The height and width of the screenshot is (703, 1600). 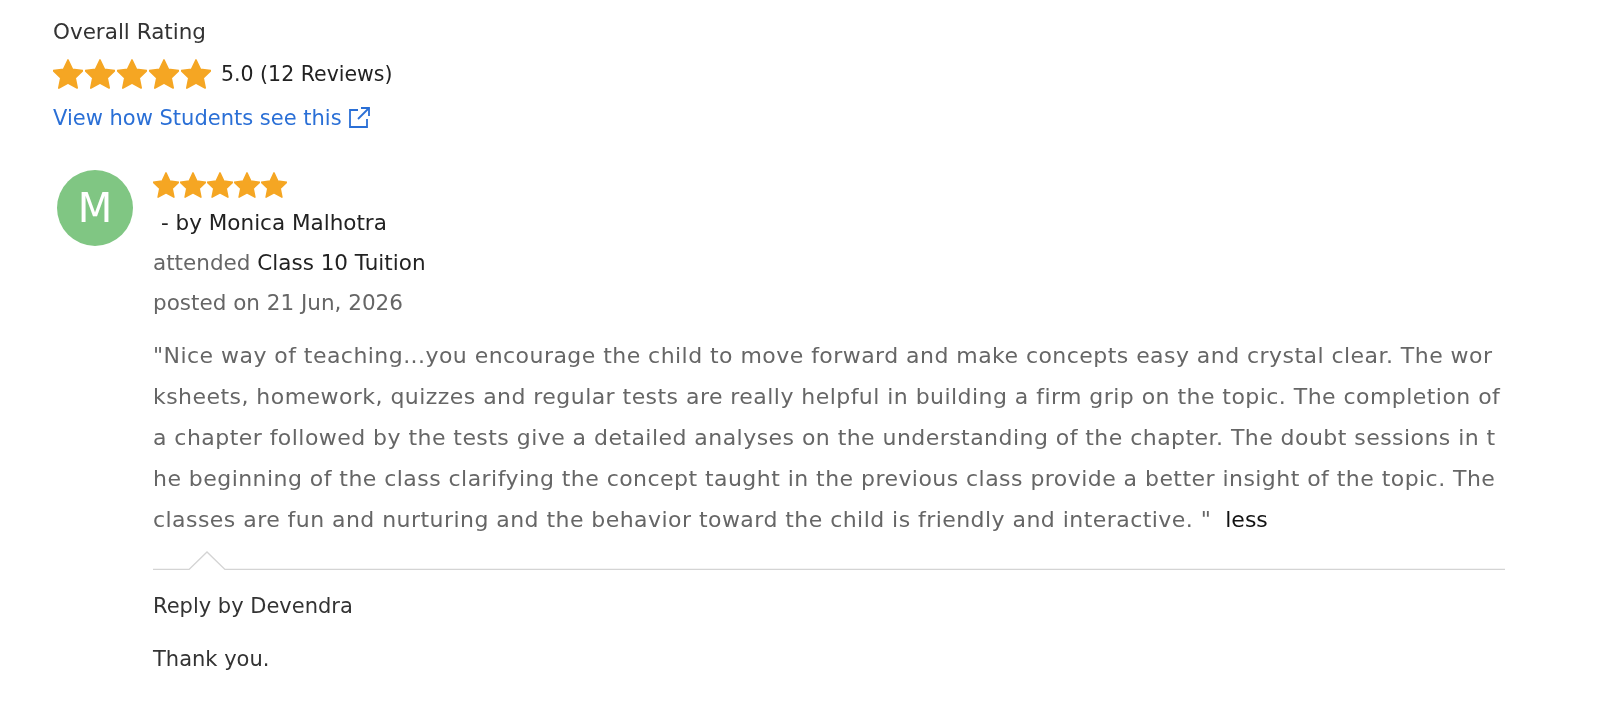 What do you see at coordinates (273, 223) in the screenshot?
I see `review-author: - by Monica Malhotra` at bounding box center [273, 223].